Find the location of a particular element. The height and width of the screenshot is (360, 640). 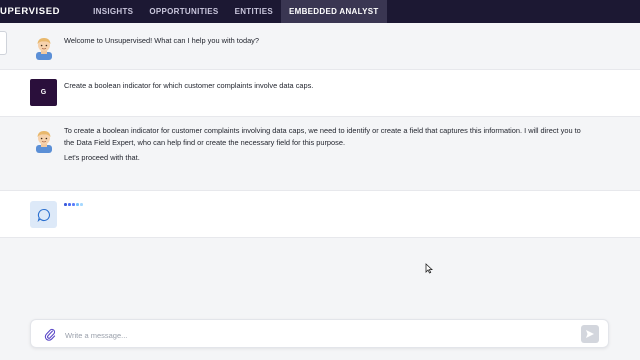

sidebar-toggle is located at coordinates (3, 43).